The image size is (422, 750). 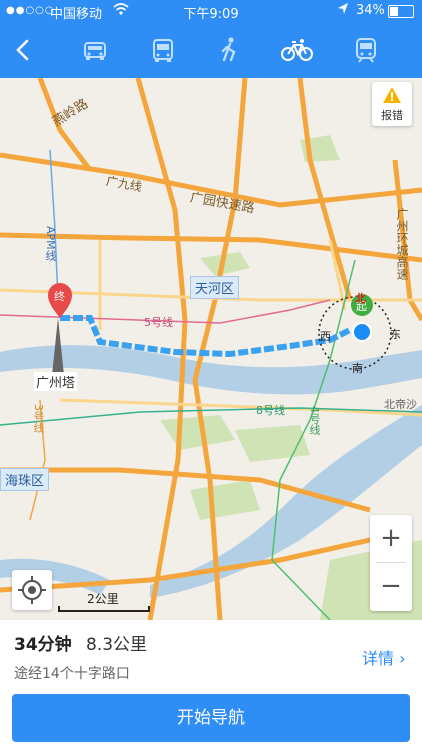 I want to click on location-arrow-icon, so click(x=343, y=11).